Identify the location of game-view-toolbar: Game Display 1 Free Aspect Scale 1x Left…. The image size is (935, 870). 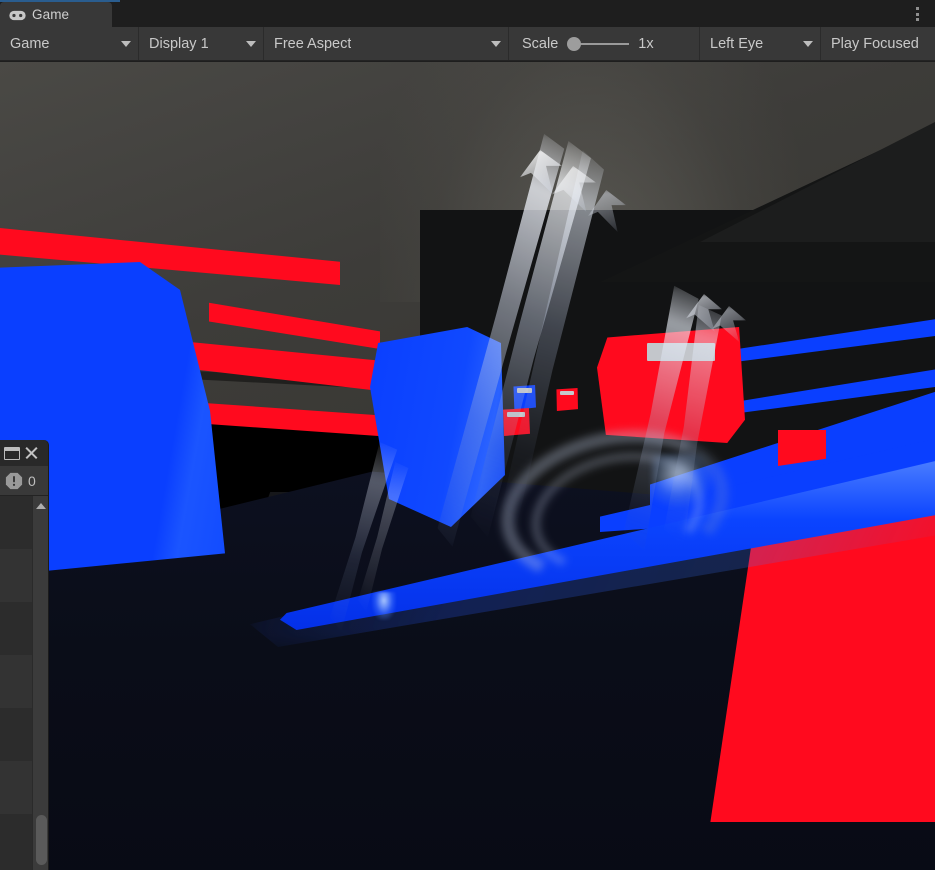
(467, 44).